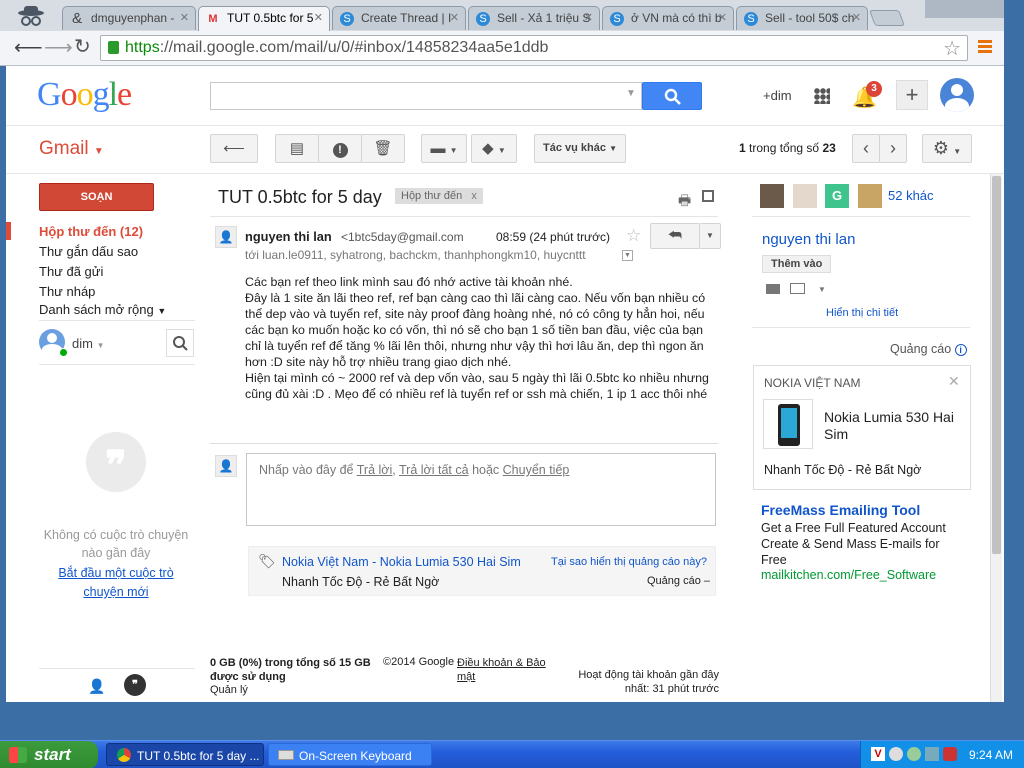 The image size is (1024, 768). Describe the element at coordinates (708, 196) in the screenshot. I see `new-window-icon` at that location.